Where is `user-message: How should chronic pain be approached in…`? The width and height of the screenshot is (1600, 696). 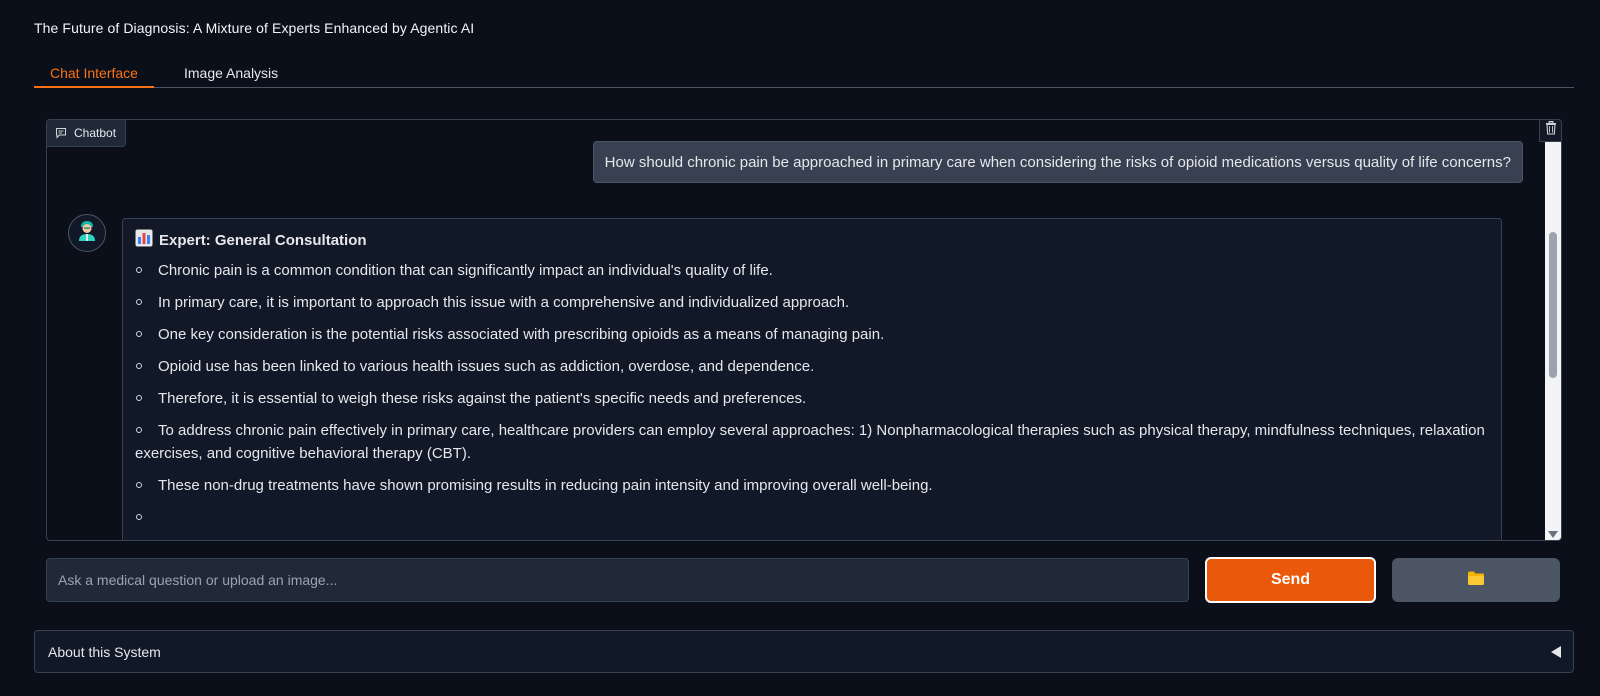 user-message: How should chronic pain be approached in… is located at coordinates (1057, 162).